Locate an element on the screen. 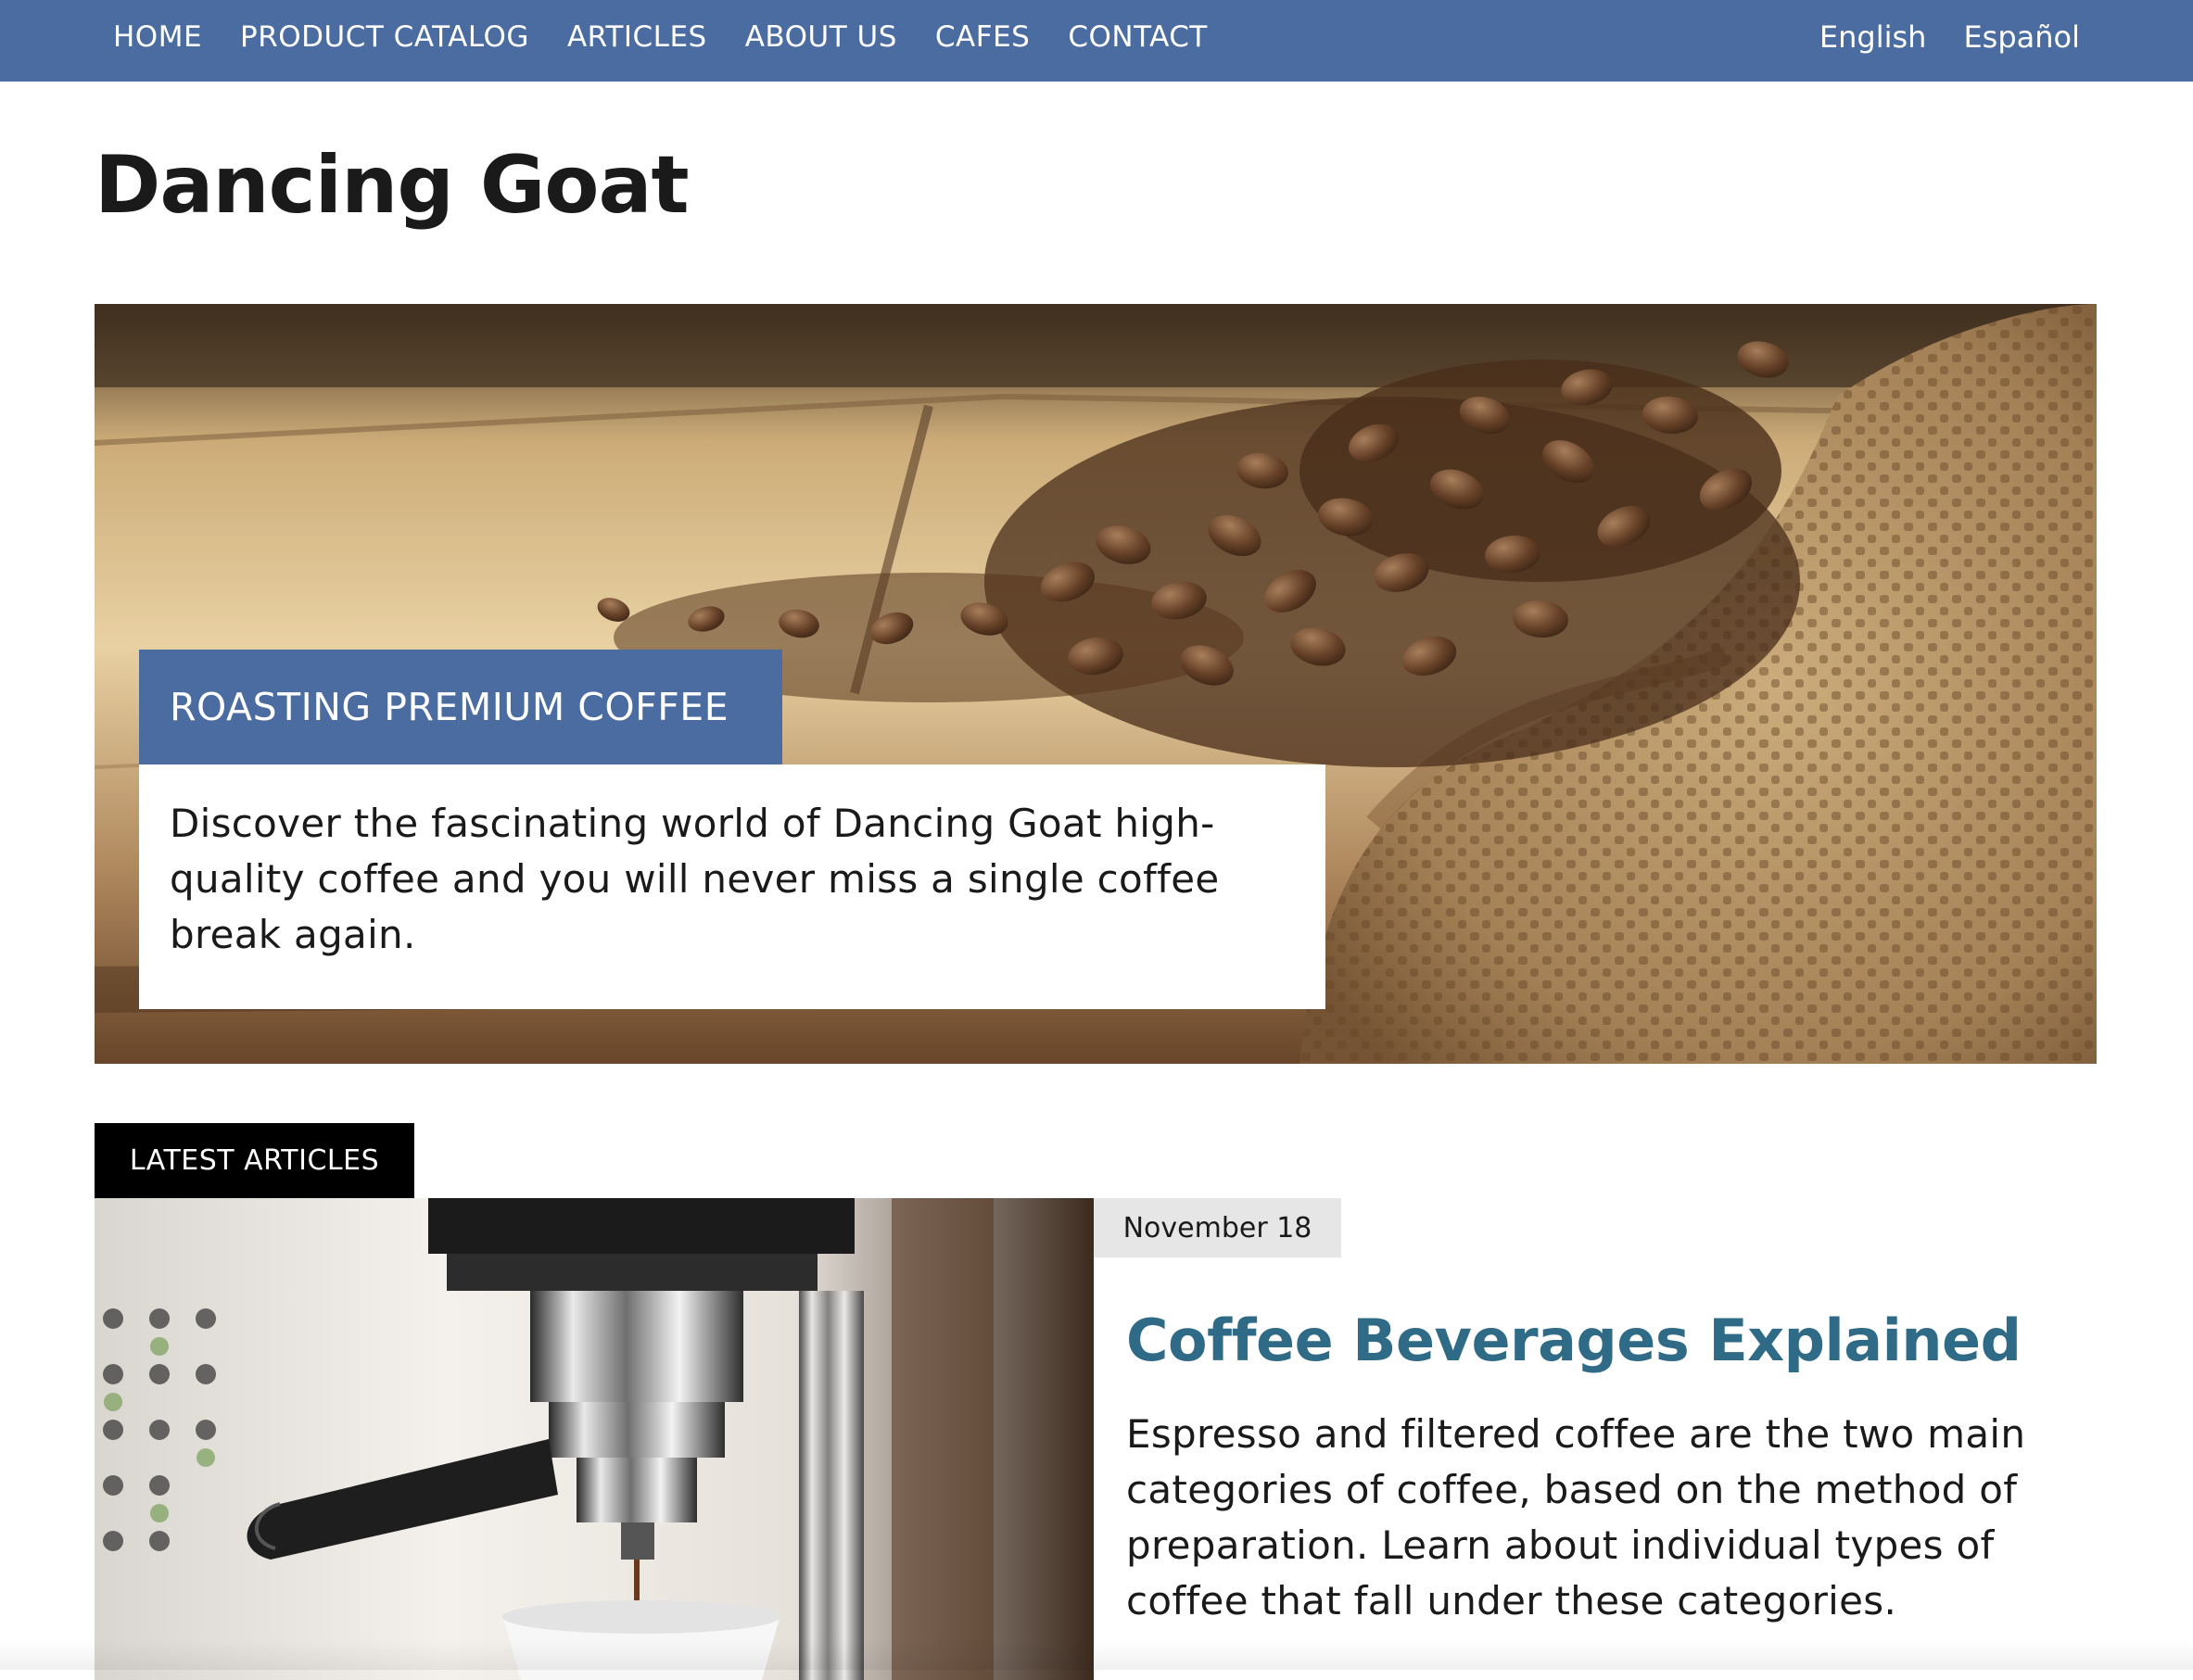  nav-item-articles: ARTICLES is located at coordinates (637, 37).